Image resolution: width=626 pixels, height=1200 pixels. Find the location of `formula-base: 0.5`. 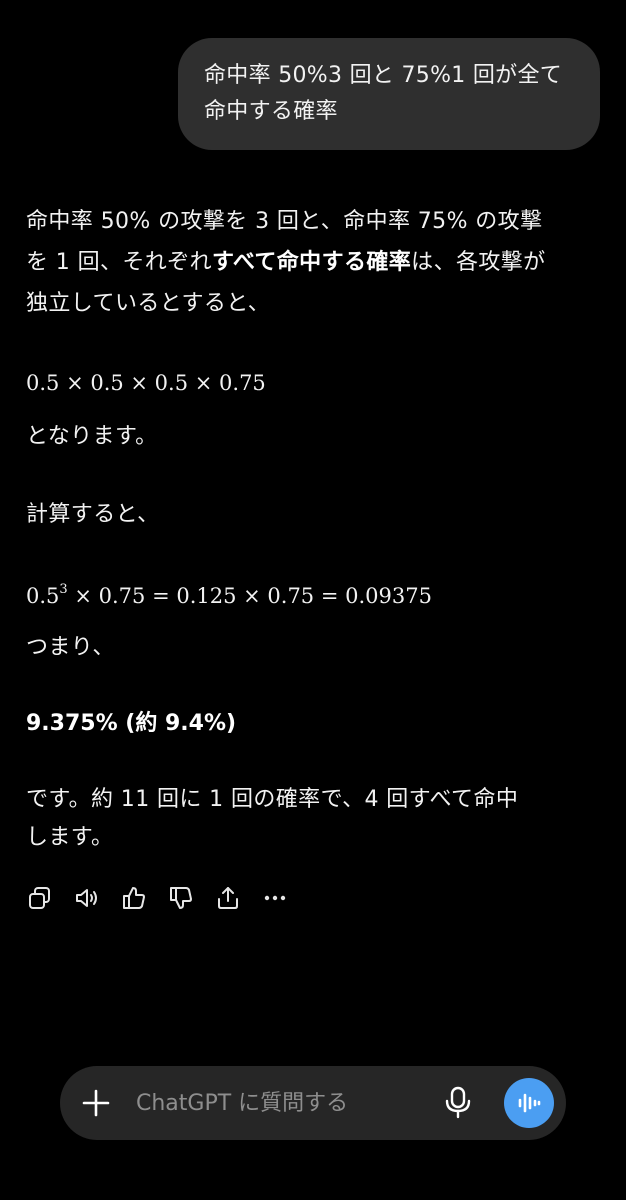

formula-base: 0.5 is located at coordinates (43, 596).